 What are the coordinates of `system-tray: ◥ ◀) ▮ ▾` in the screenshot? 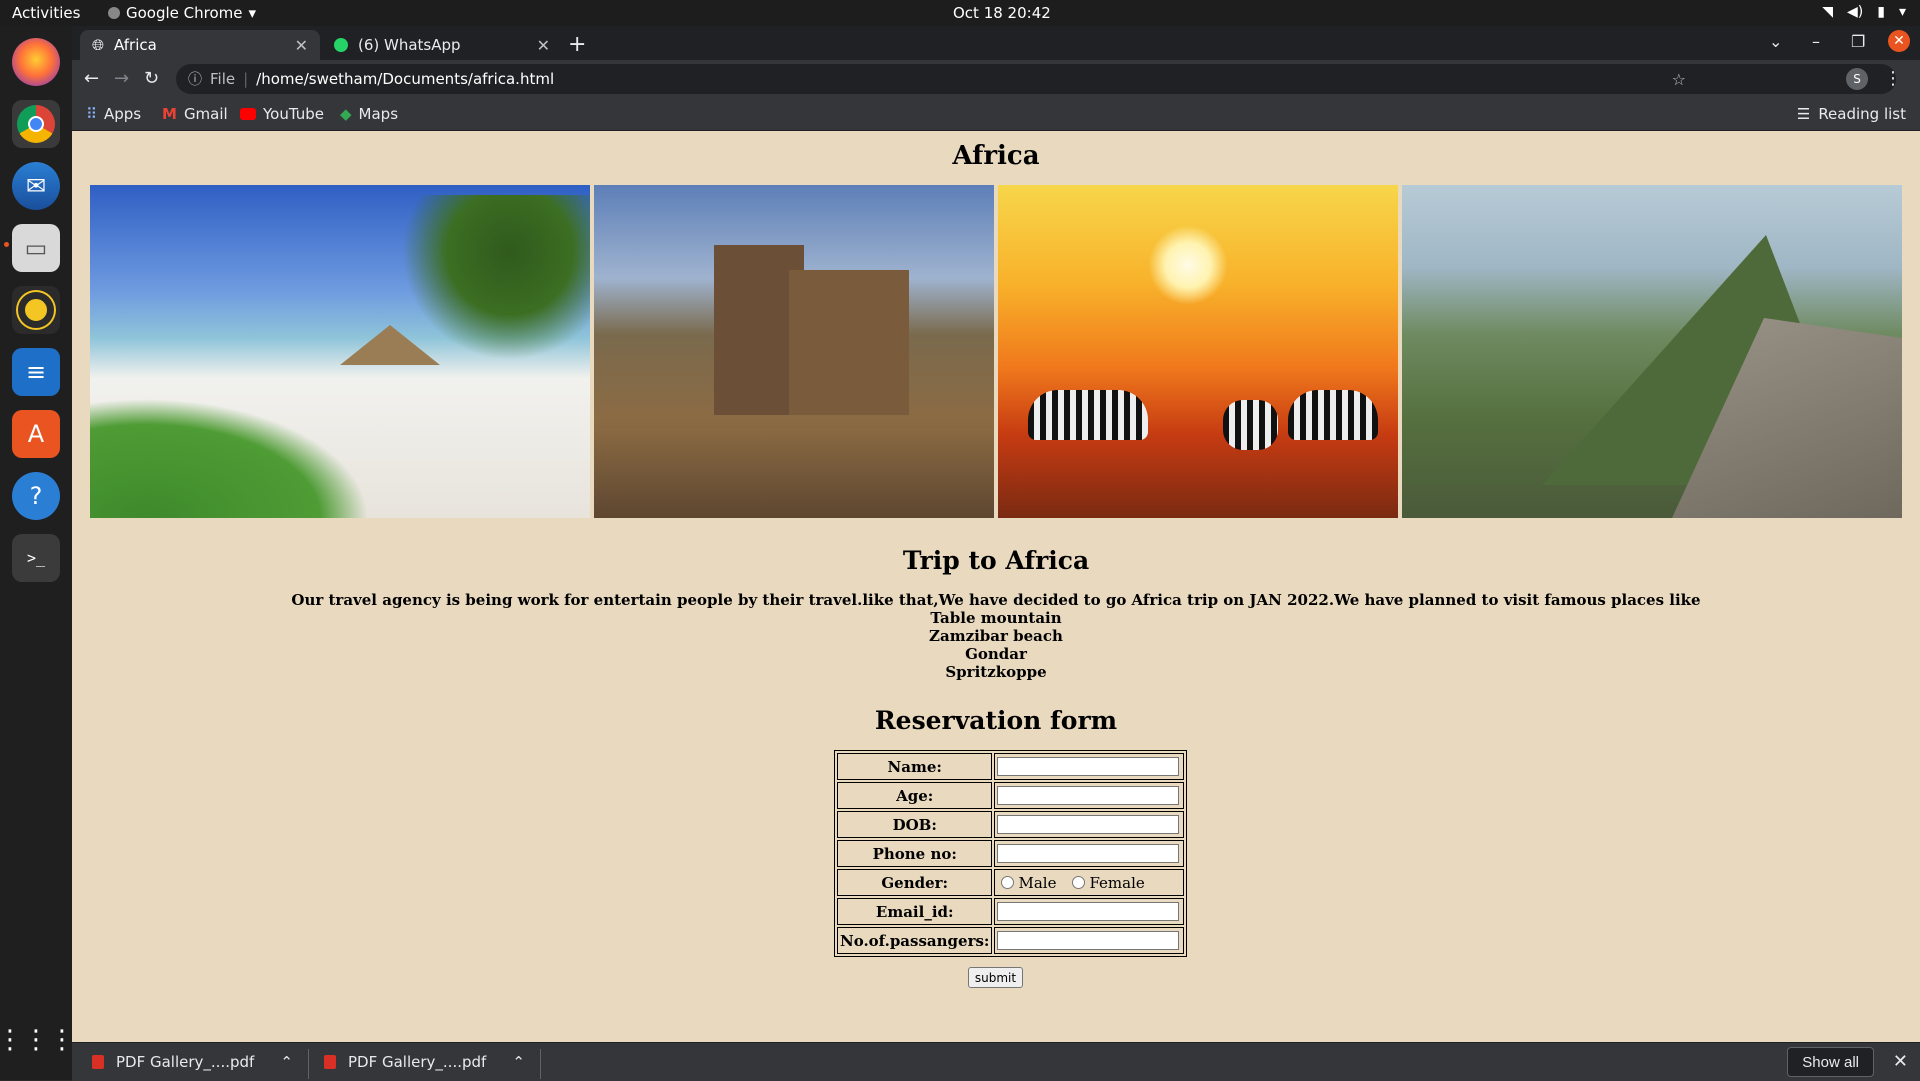 It's located at (1864, 12).